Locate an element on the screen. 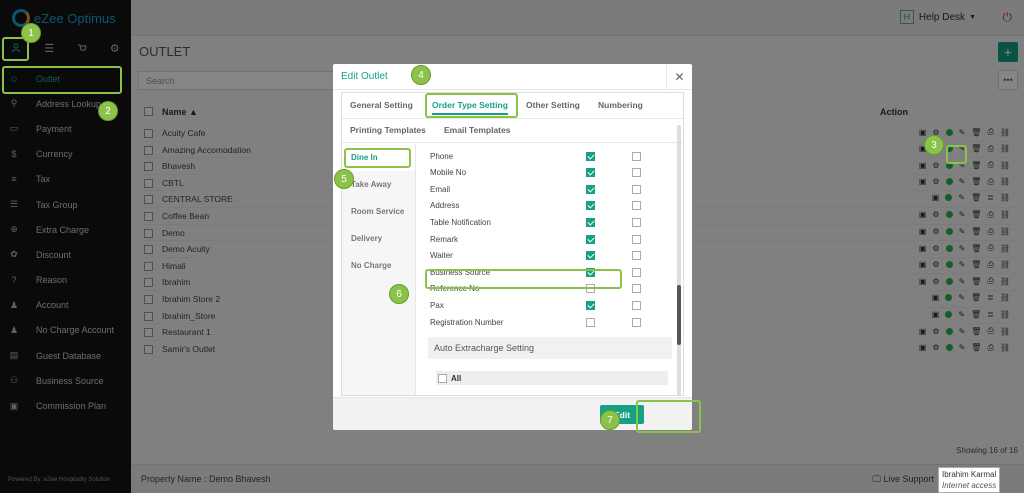 The image size is (1024, 493). field-row: Phone is located at coordinates (550, 157).